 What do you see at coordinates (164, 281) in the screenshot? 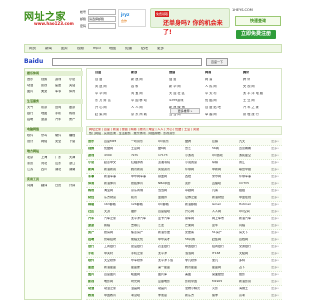
I see `category-link: 豆瓣电影` at bounding box center [164, 281].